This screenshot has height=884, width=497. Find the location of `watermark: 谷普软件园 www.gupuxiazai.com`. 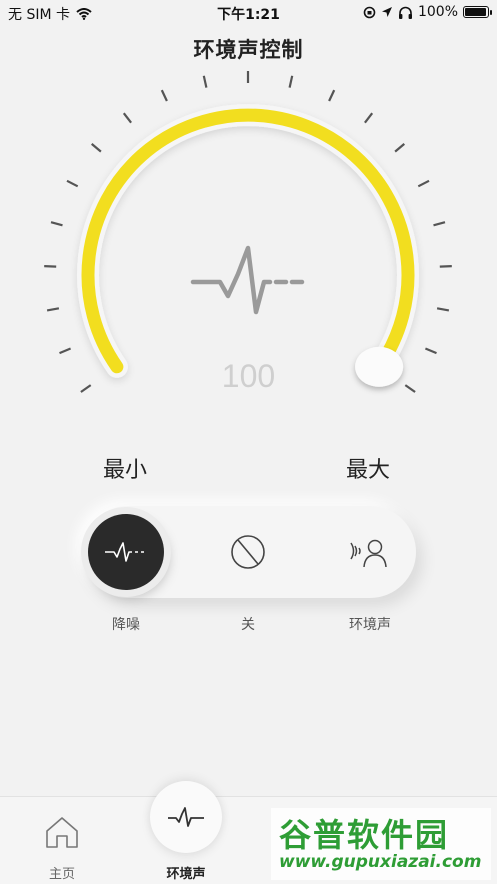

watermark: 谷普软件园 www.gupuxiazai.com is located at coordinates (381, 844).